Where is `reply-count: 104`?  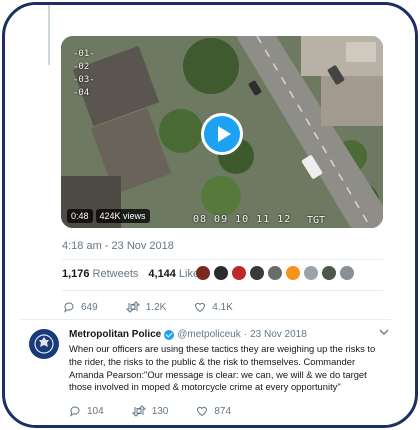 reply-count: 104 is located at coordinates (95, 411).